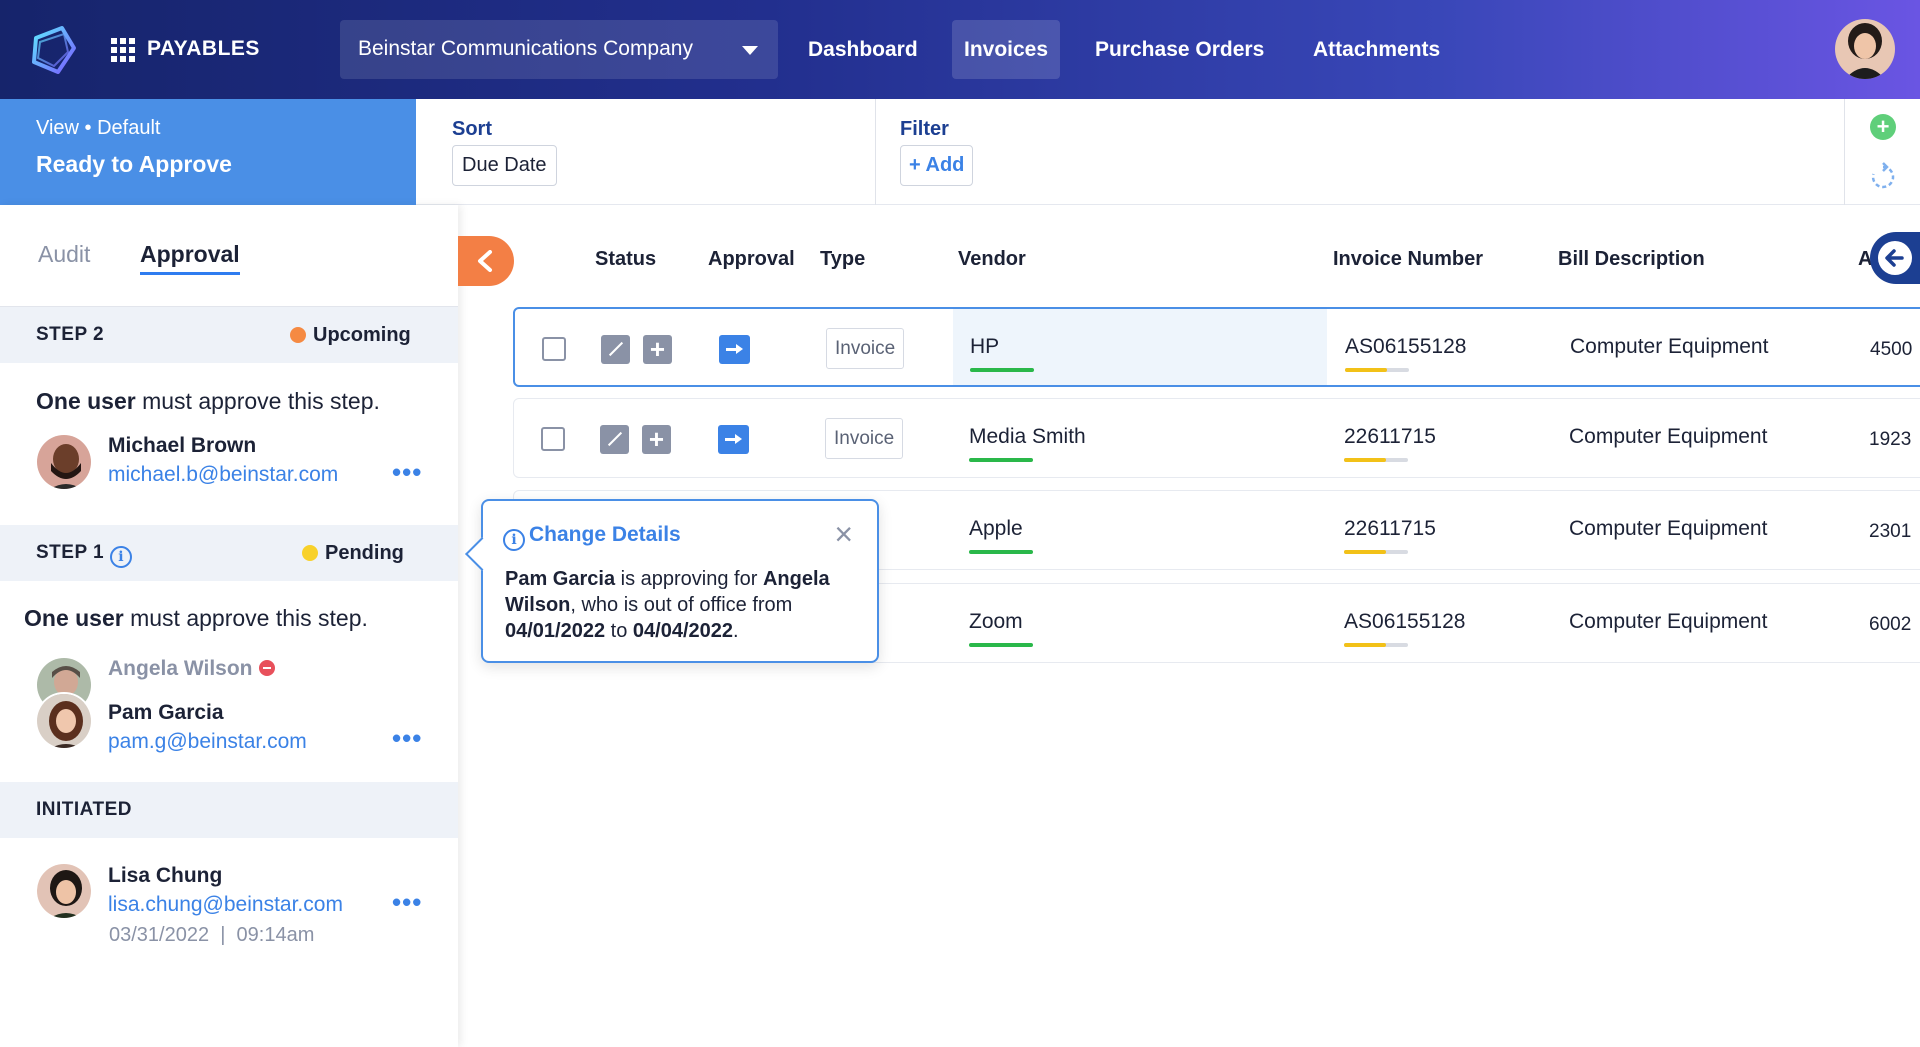 The height and width of the screenshot is (1047, 1920). Describe the element at coordinates (229, 335) in the screenshot. I see `step-2-header: STEP 2 Upcoming` at that location.